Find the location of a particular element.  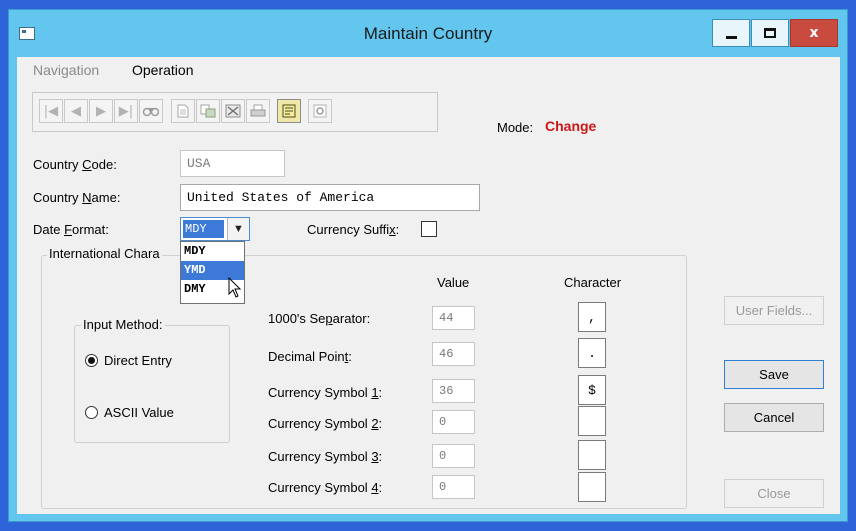

record-toolbar: |◀ ◀ ▶ ▶| is located at coordinates (235, 112).